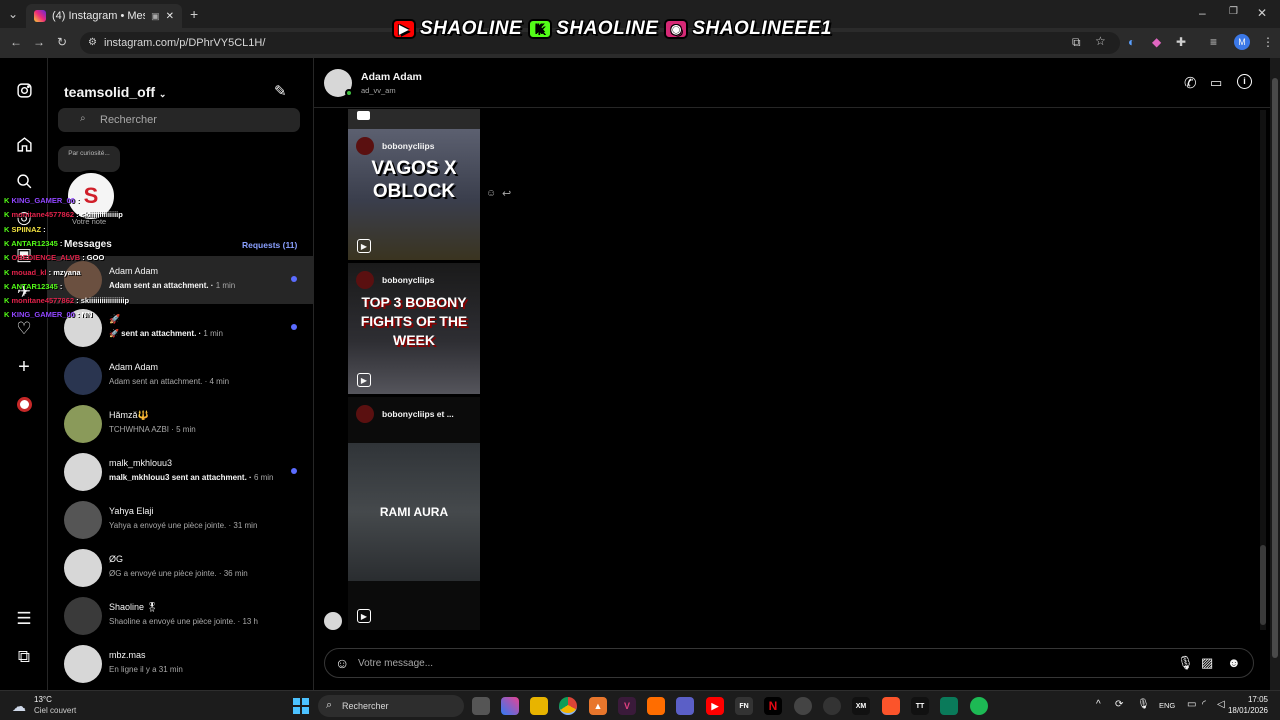  What do you see at coordinates (194, 14) in the screenshot?
I see `new-tab-icon: +` at bounding box center [194, 14].